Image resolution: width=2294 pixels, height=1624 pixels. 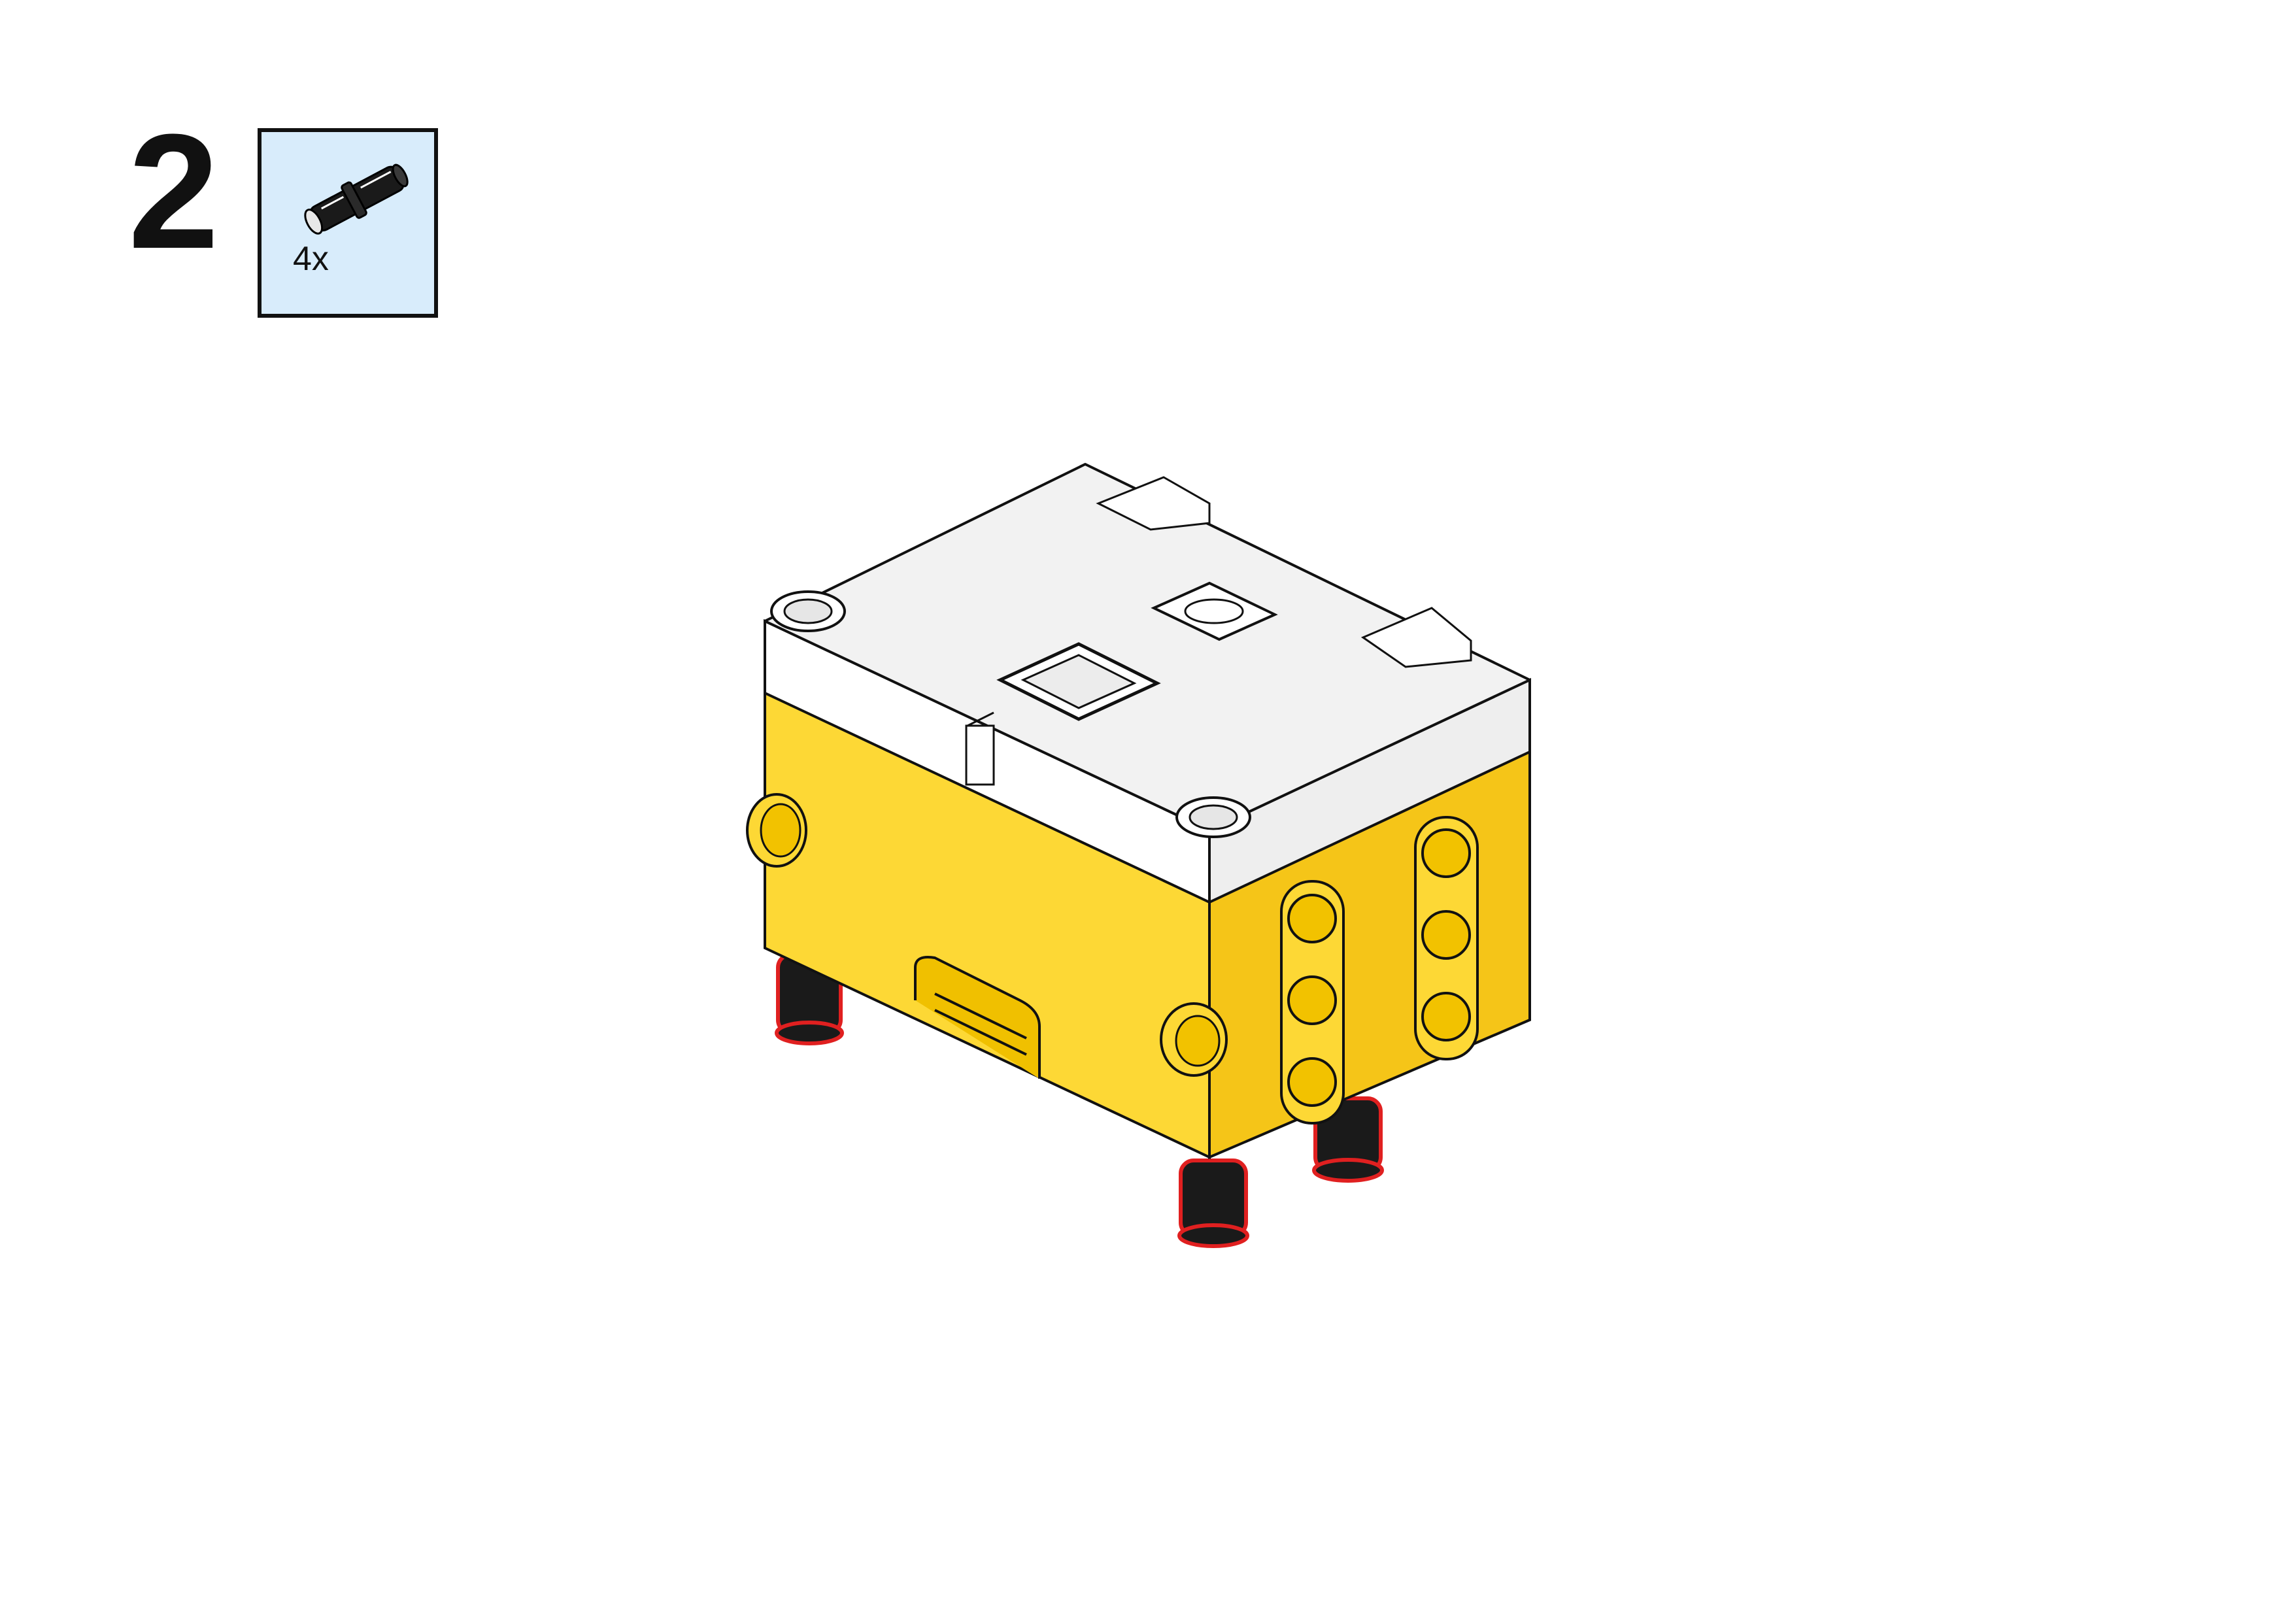 I want to click on peg-front-center, so click(x=1213, y=1203).